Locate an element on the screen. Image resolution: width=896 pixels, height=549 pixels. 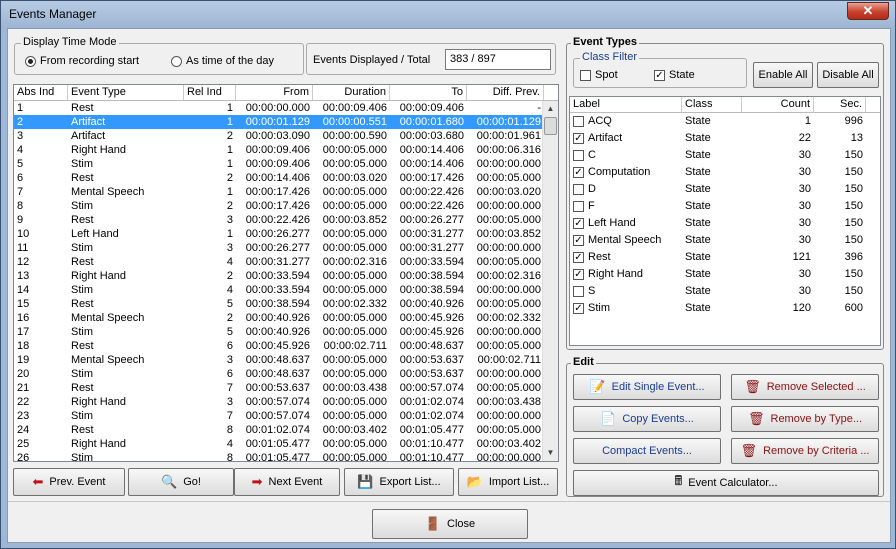
column-header: Sec. is located at coordinates (840, 104).